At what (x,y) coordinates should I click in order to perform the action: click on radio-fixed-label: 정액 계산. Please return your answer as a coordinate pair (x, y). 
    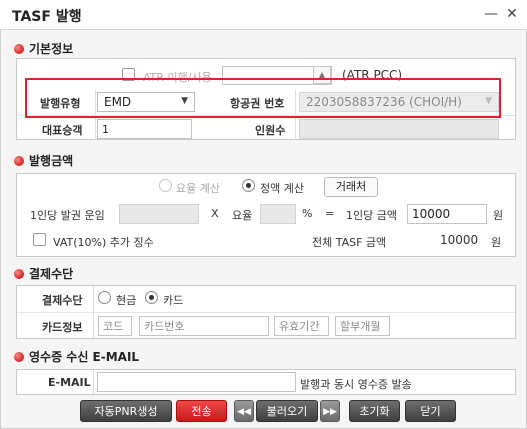
    Looking at the image, I should click on (282, 188).